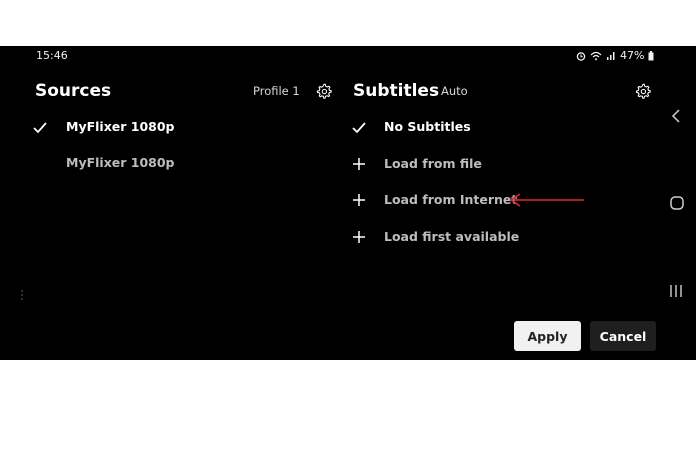 The image size is (696, 464). Describe the element at coordinates (547, 336) in the screenshot. I see `apply-button: Apply` at that location.